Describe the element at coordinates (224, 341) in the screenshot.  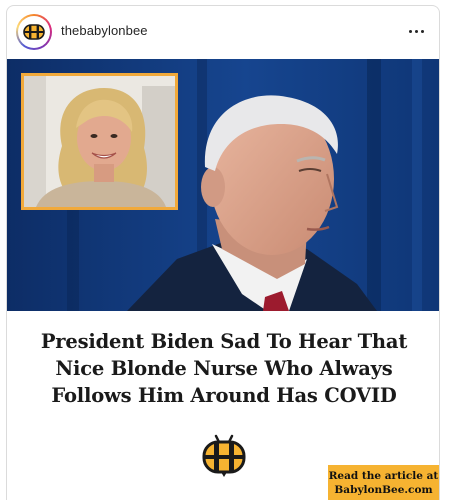
I see `headline-line: President Biden Sad To Hear That` at that location.